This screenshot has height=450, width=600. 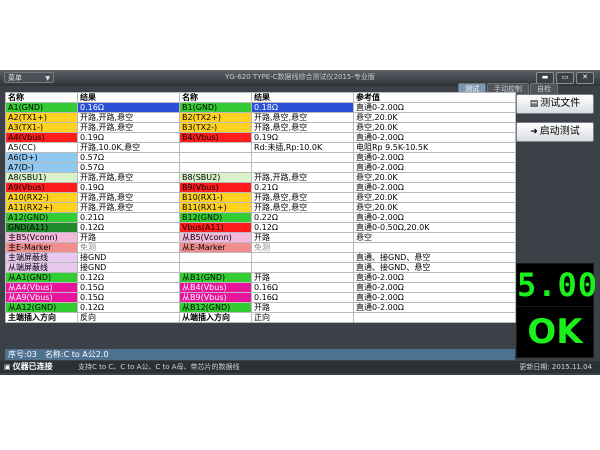 What do you see at coordinates (434, 97) in the screenshot?
I see `header-reference: 参考值` at bounding box center [434, 97].